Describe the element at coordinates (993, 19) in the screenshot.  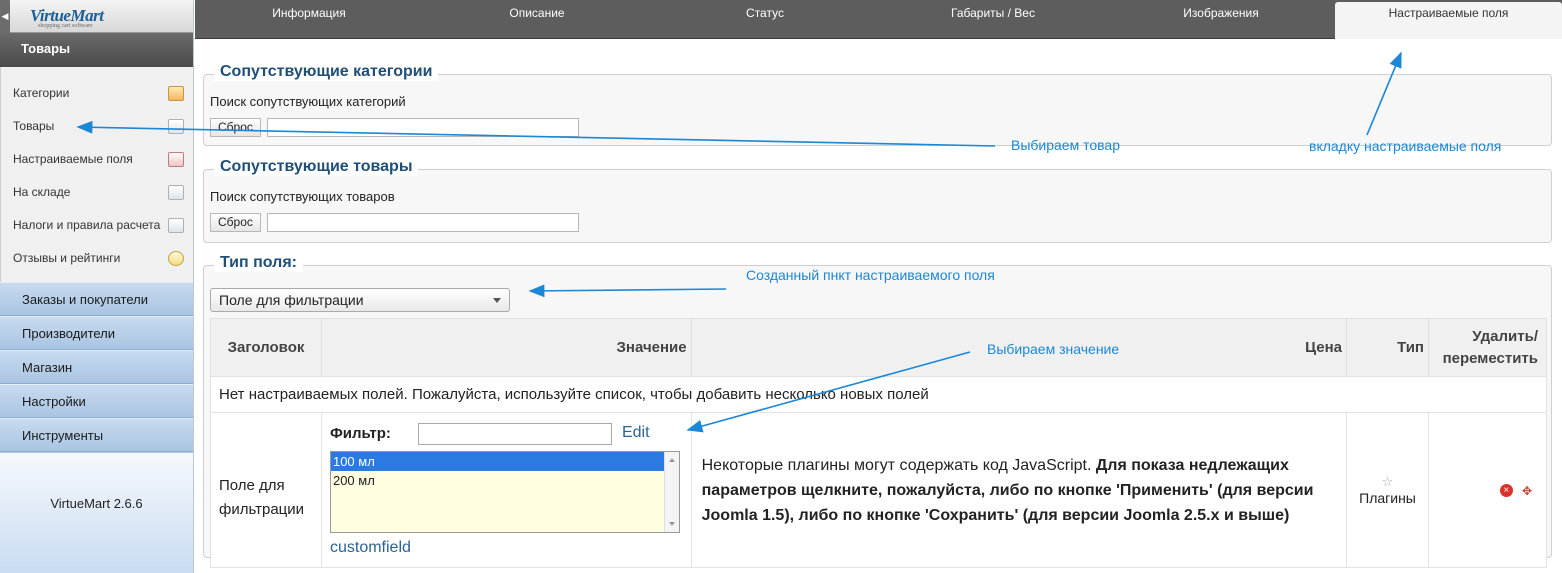
I see `tab-dimensions: Габариты / Вес` at that location.